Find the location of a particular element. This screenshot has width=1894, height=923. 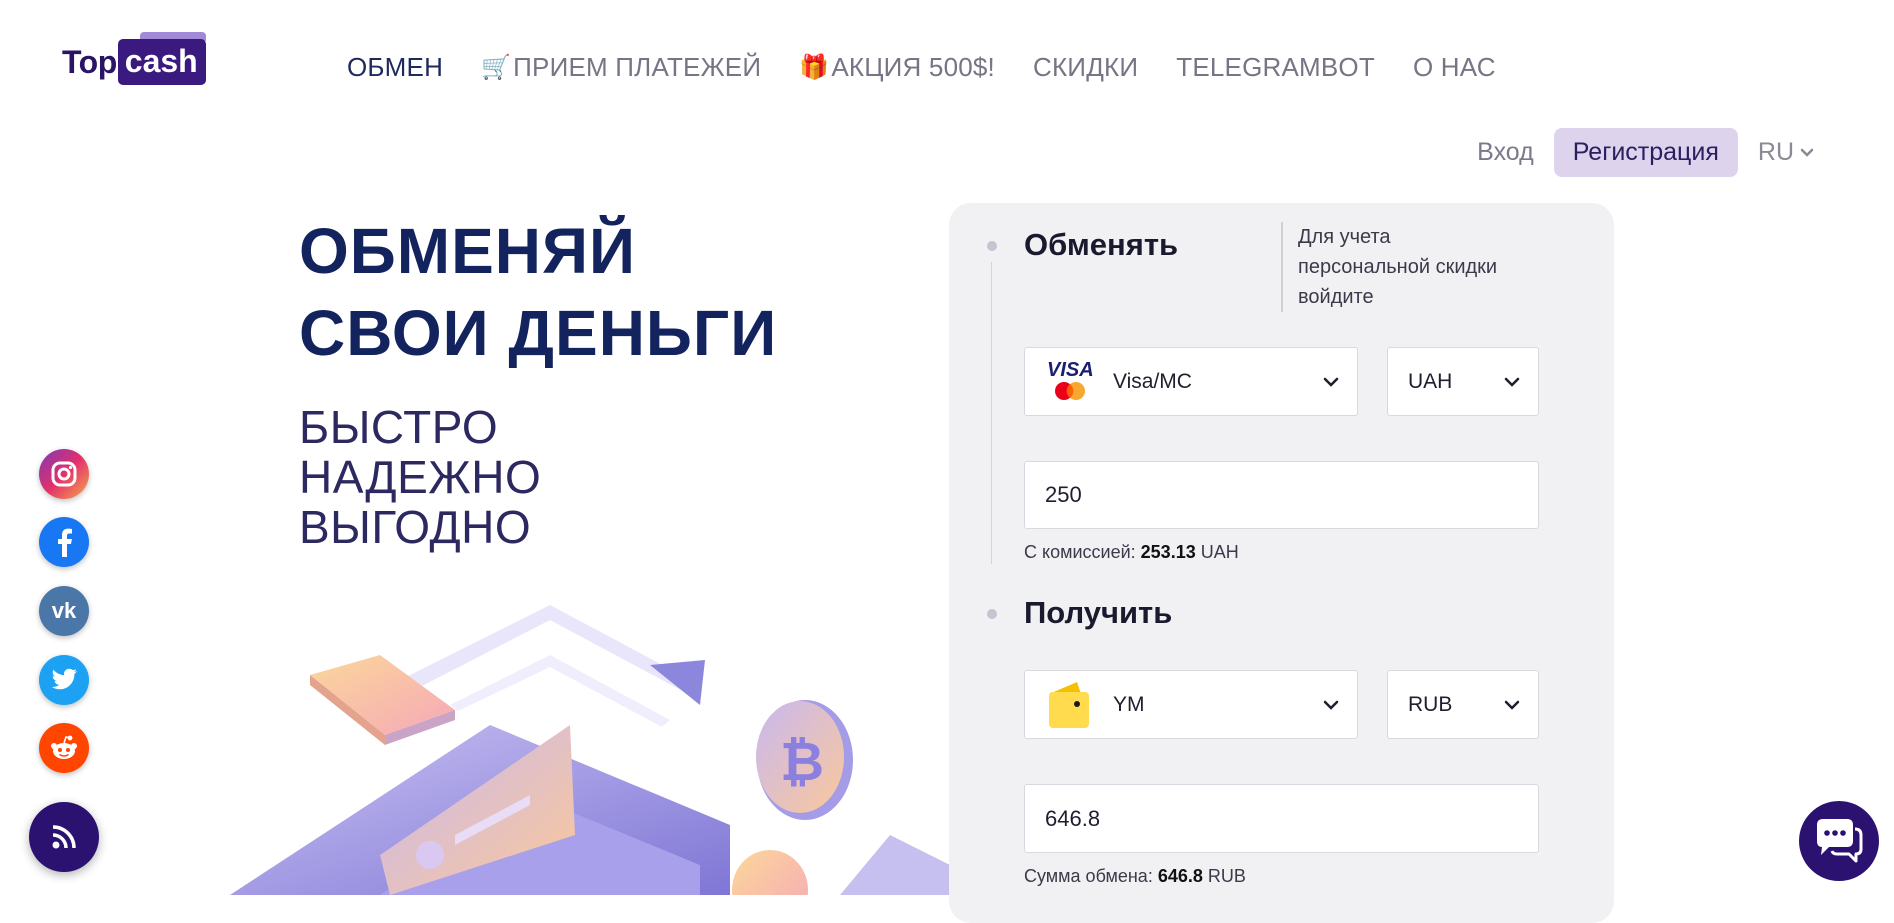

give-currency-select: UAH is located at coordinates (1463, 381).